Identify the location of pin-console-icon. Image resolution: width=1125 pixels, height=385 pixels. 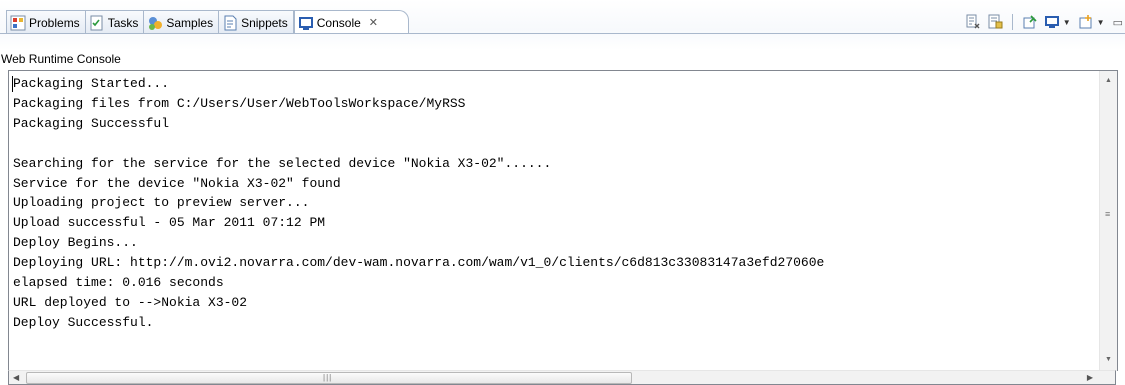
(1030, 22).